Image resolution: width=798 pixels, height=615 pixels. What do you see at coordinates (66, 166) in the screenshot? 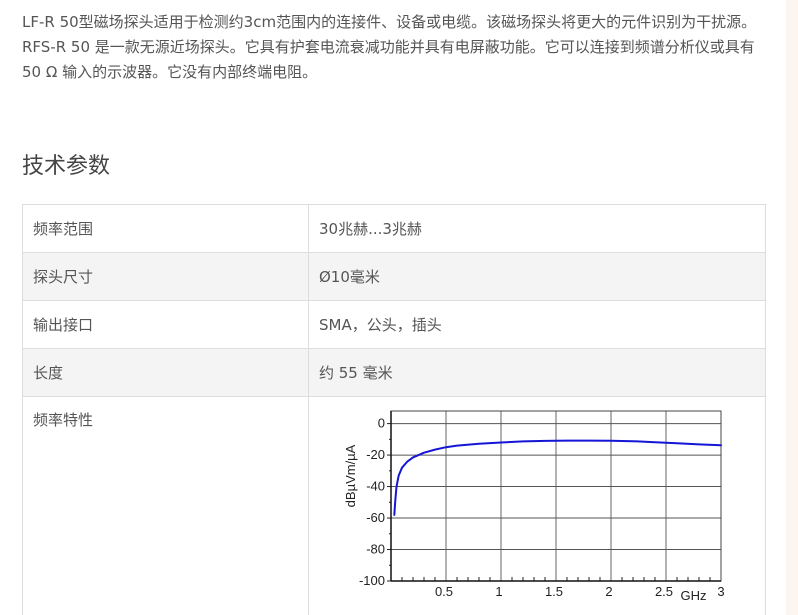
I see `section-title: 技术参数` at bounding box center [66, 166].